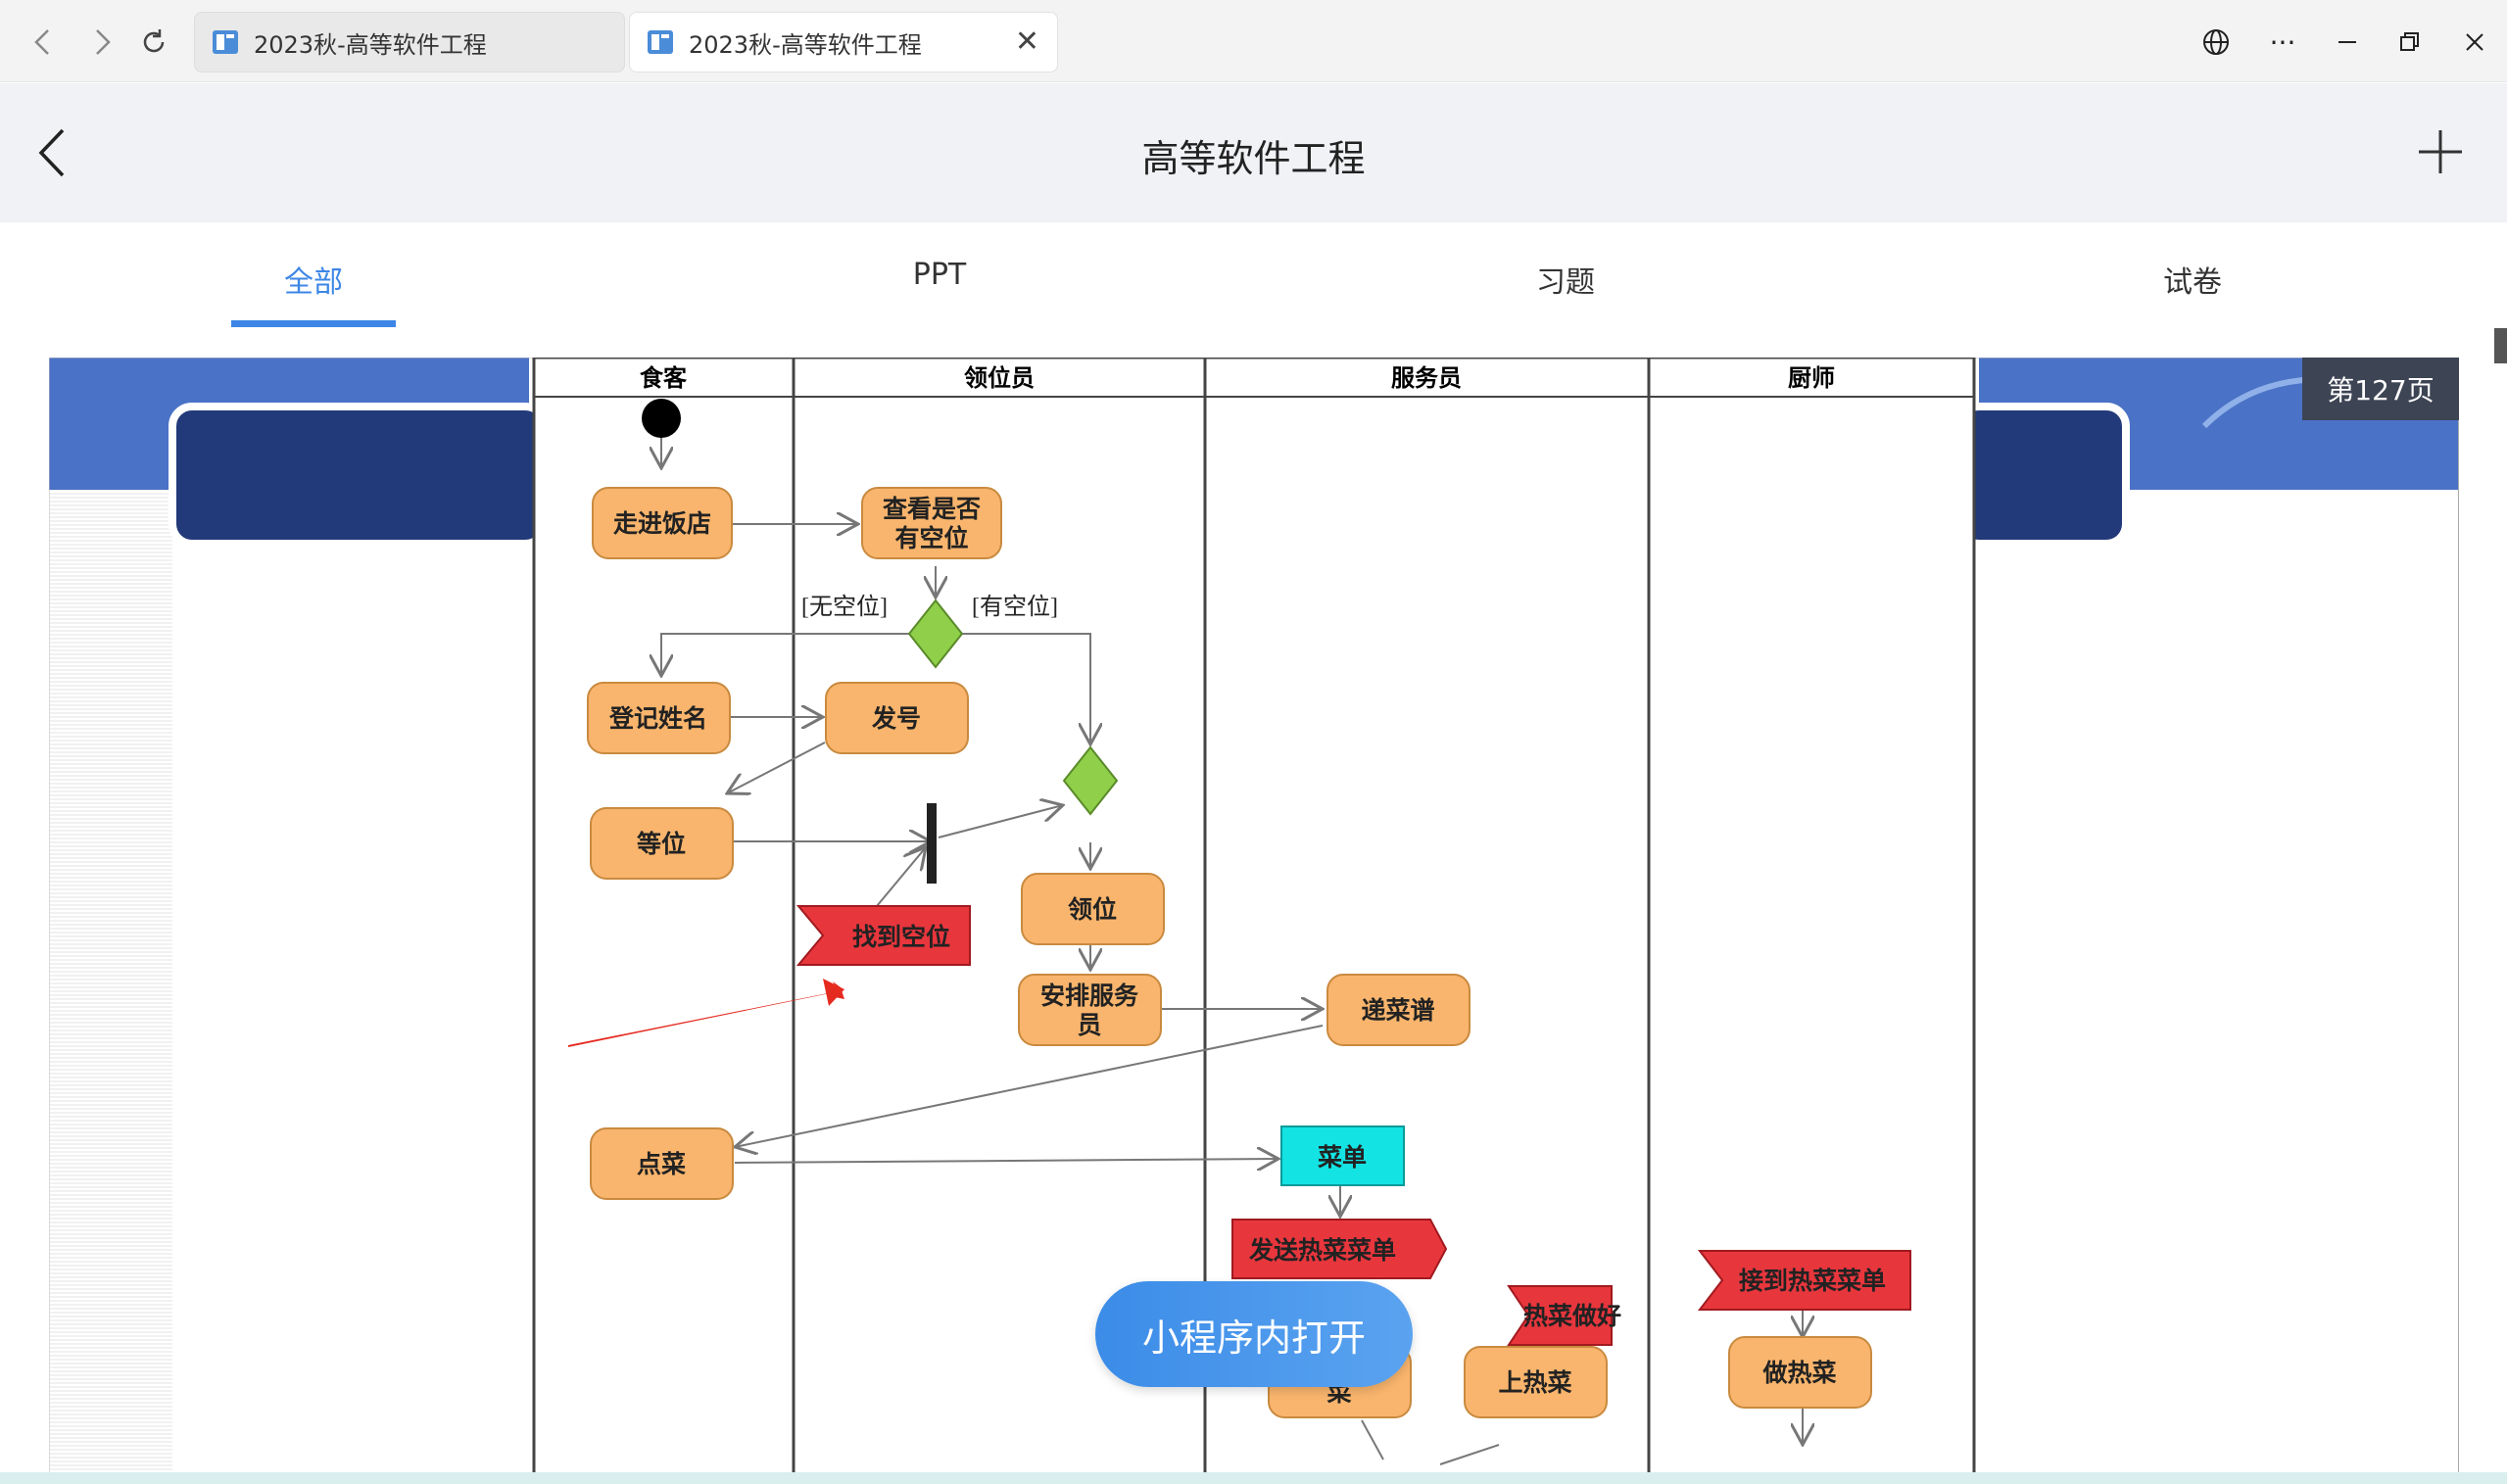 This screenshot has width=2507, height=1484. Describe the element at coordinates (662, 523) in the screenshot. I see `node-label: 走进饭店` at that location.